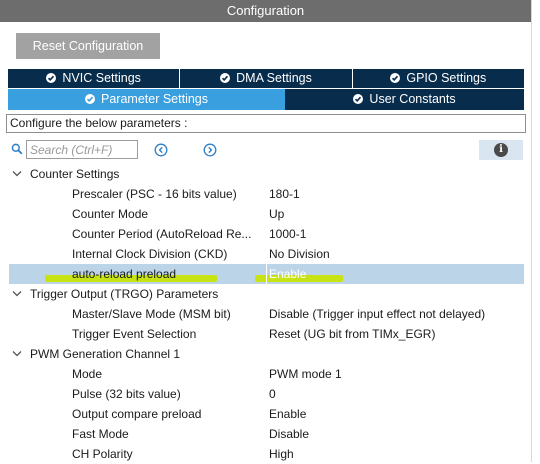  Describe the element at coordinates (210, 150) in the screenshot. I see `next-match-icon` at that location.